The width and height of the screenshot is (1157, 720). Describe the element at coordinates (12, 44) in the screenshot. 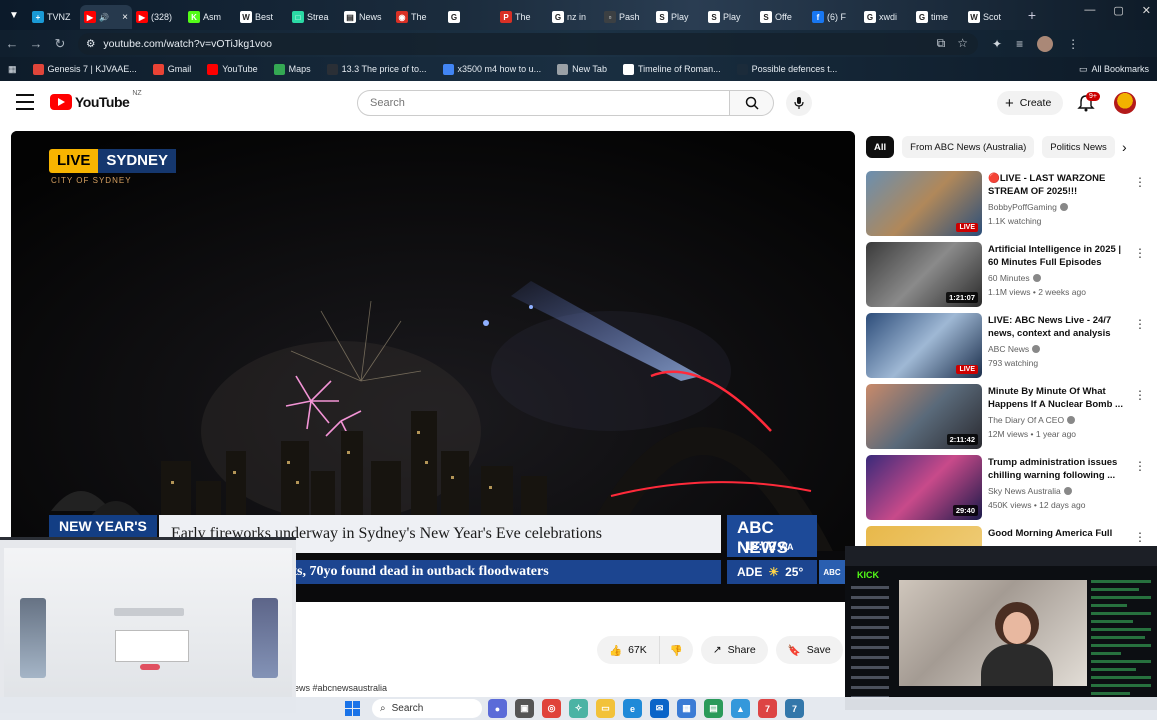

I see `back-icon: ←` at that location.